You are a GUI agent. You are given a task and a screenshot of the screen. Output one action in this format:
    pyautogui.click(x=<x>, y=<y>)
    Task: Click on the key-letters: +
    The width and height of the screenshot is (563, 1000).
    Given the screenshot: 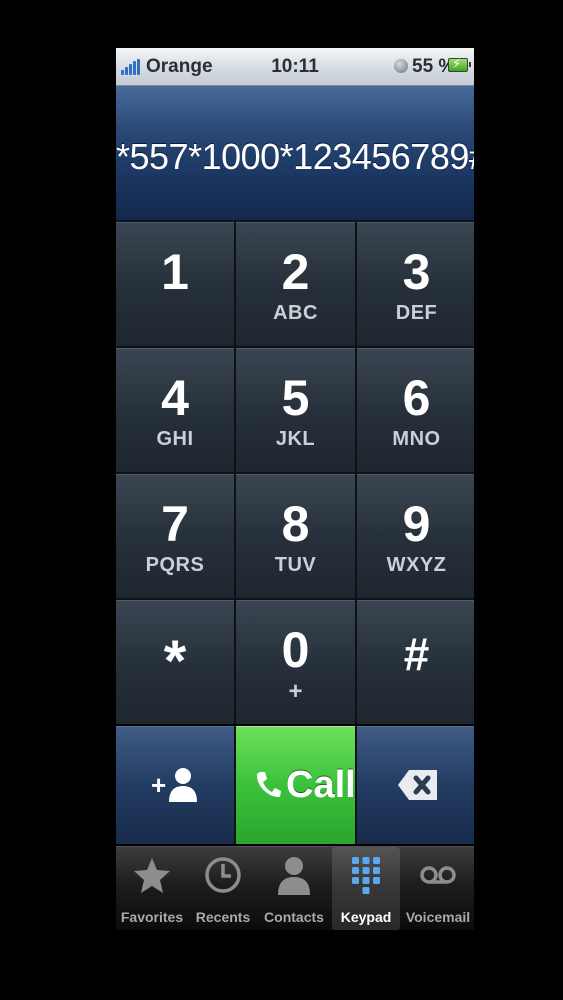 What is the action you would take?
    pyautogui.click(x=295, y=691)
    